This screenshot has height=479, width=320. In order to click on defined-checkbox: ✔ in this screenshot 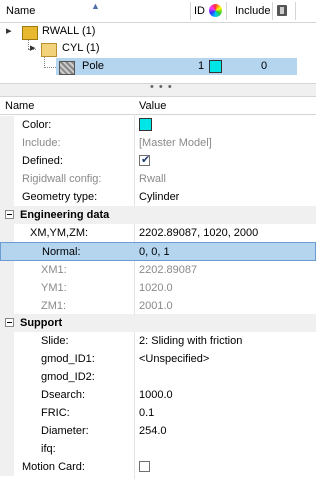, I will do `click(144, 160)`.